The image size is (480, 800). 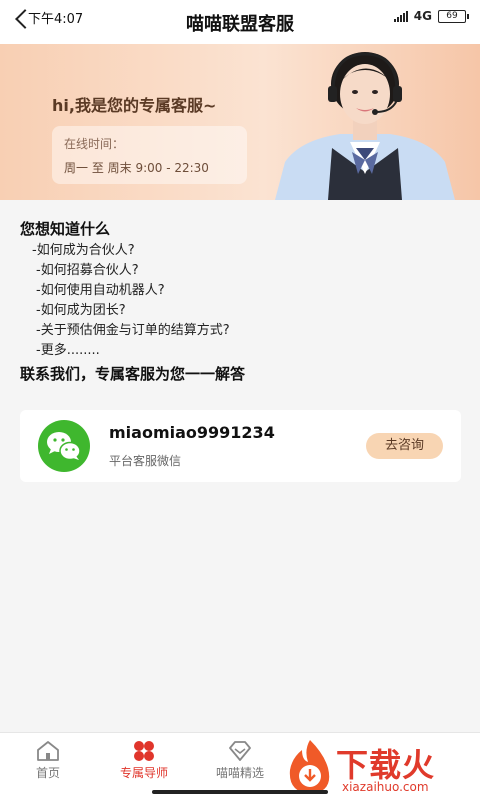 What do you see at coordinates (143, 773) in the screenshot?
I see `nav-label-mentor: 专属导师` at bounding box center [143, 773].